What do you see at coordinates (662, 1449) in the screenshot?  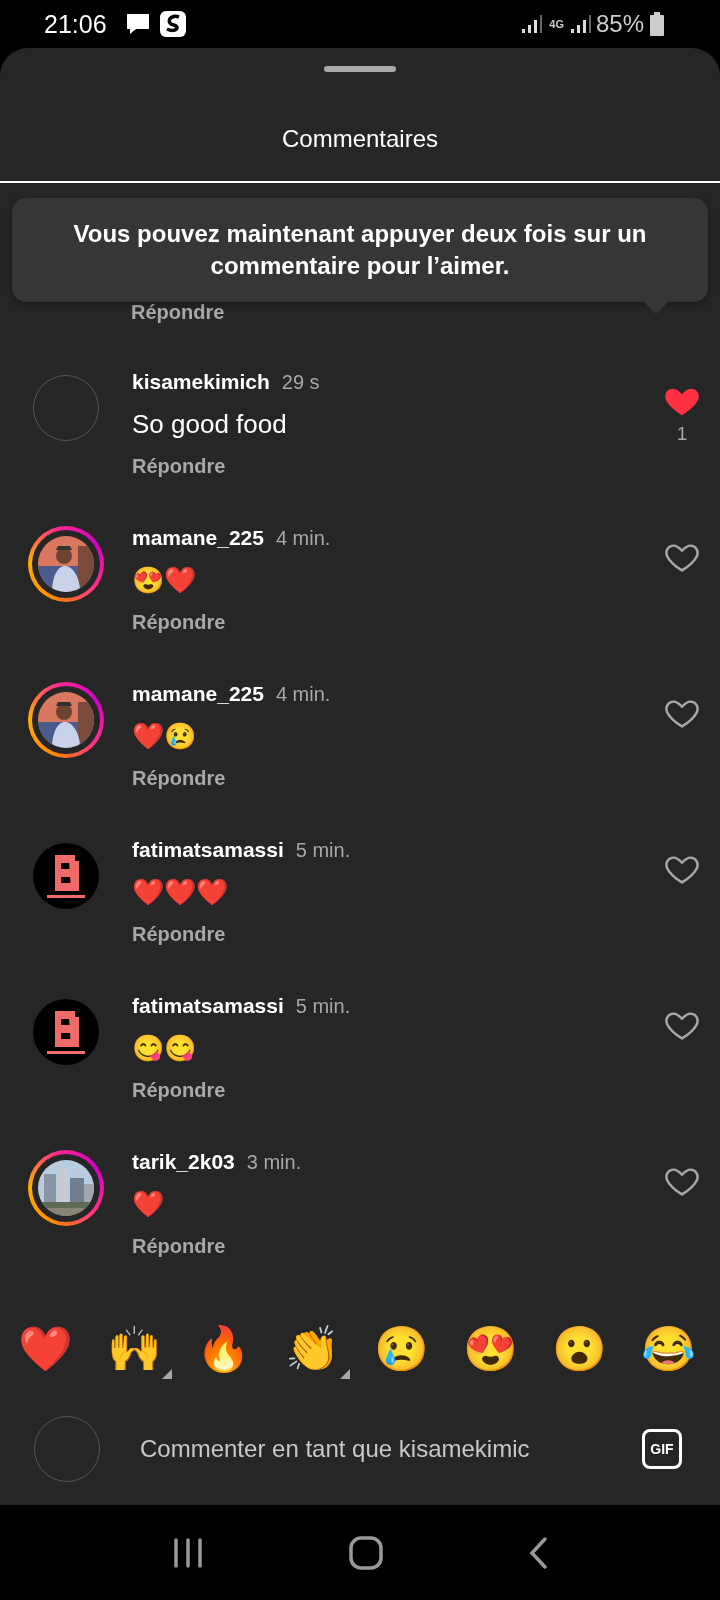 I see `gif-button: GIF` at bounding box center [662, 1449].